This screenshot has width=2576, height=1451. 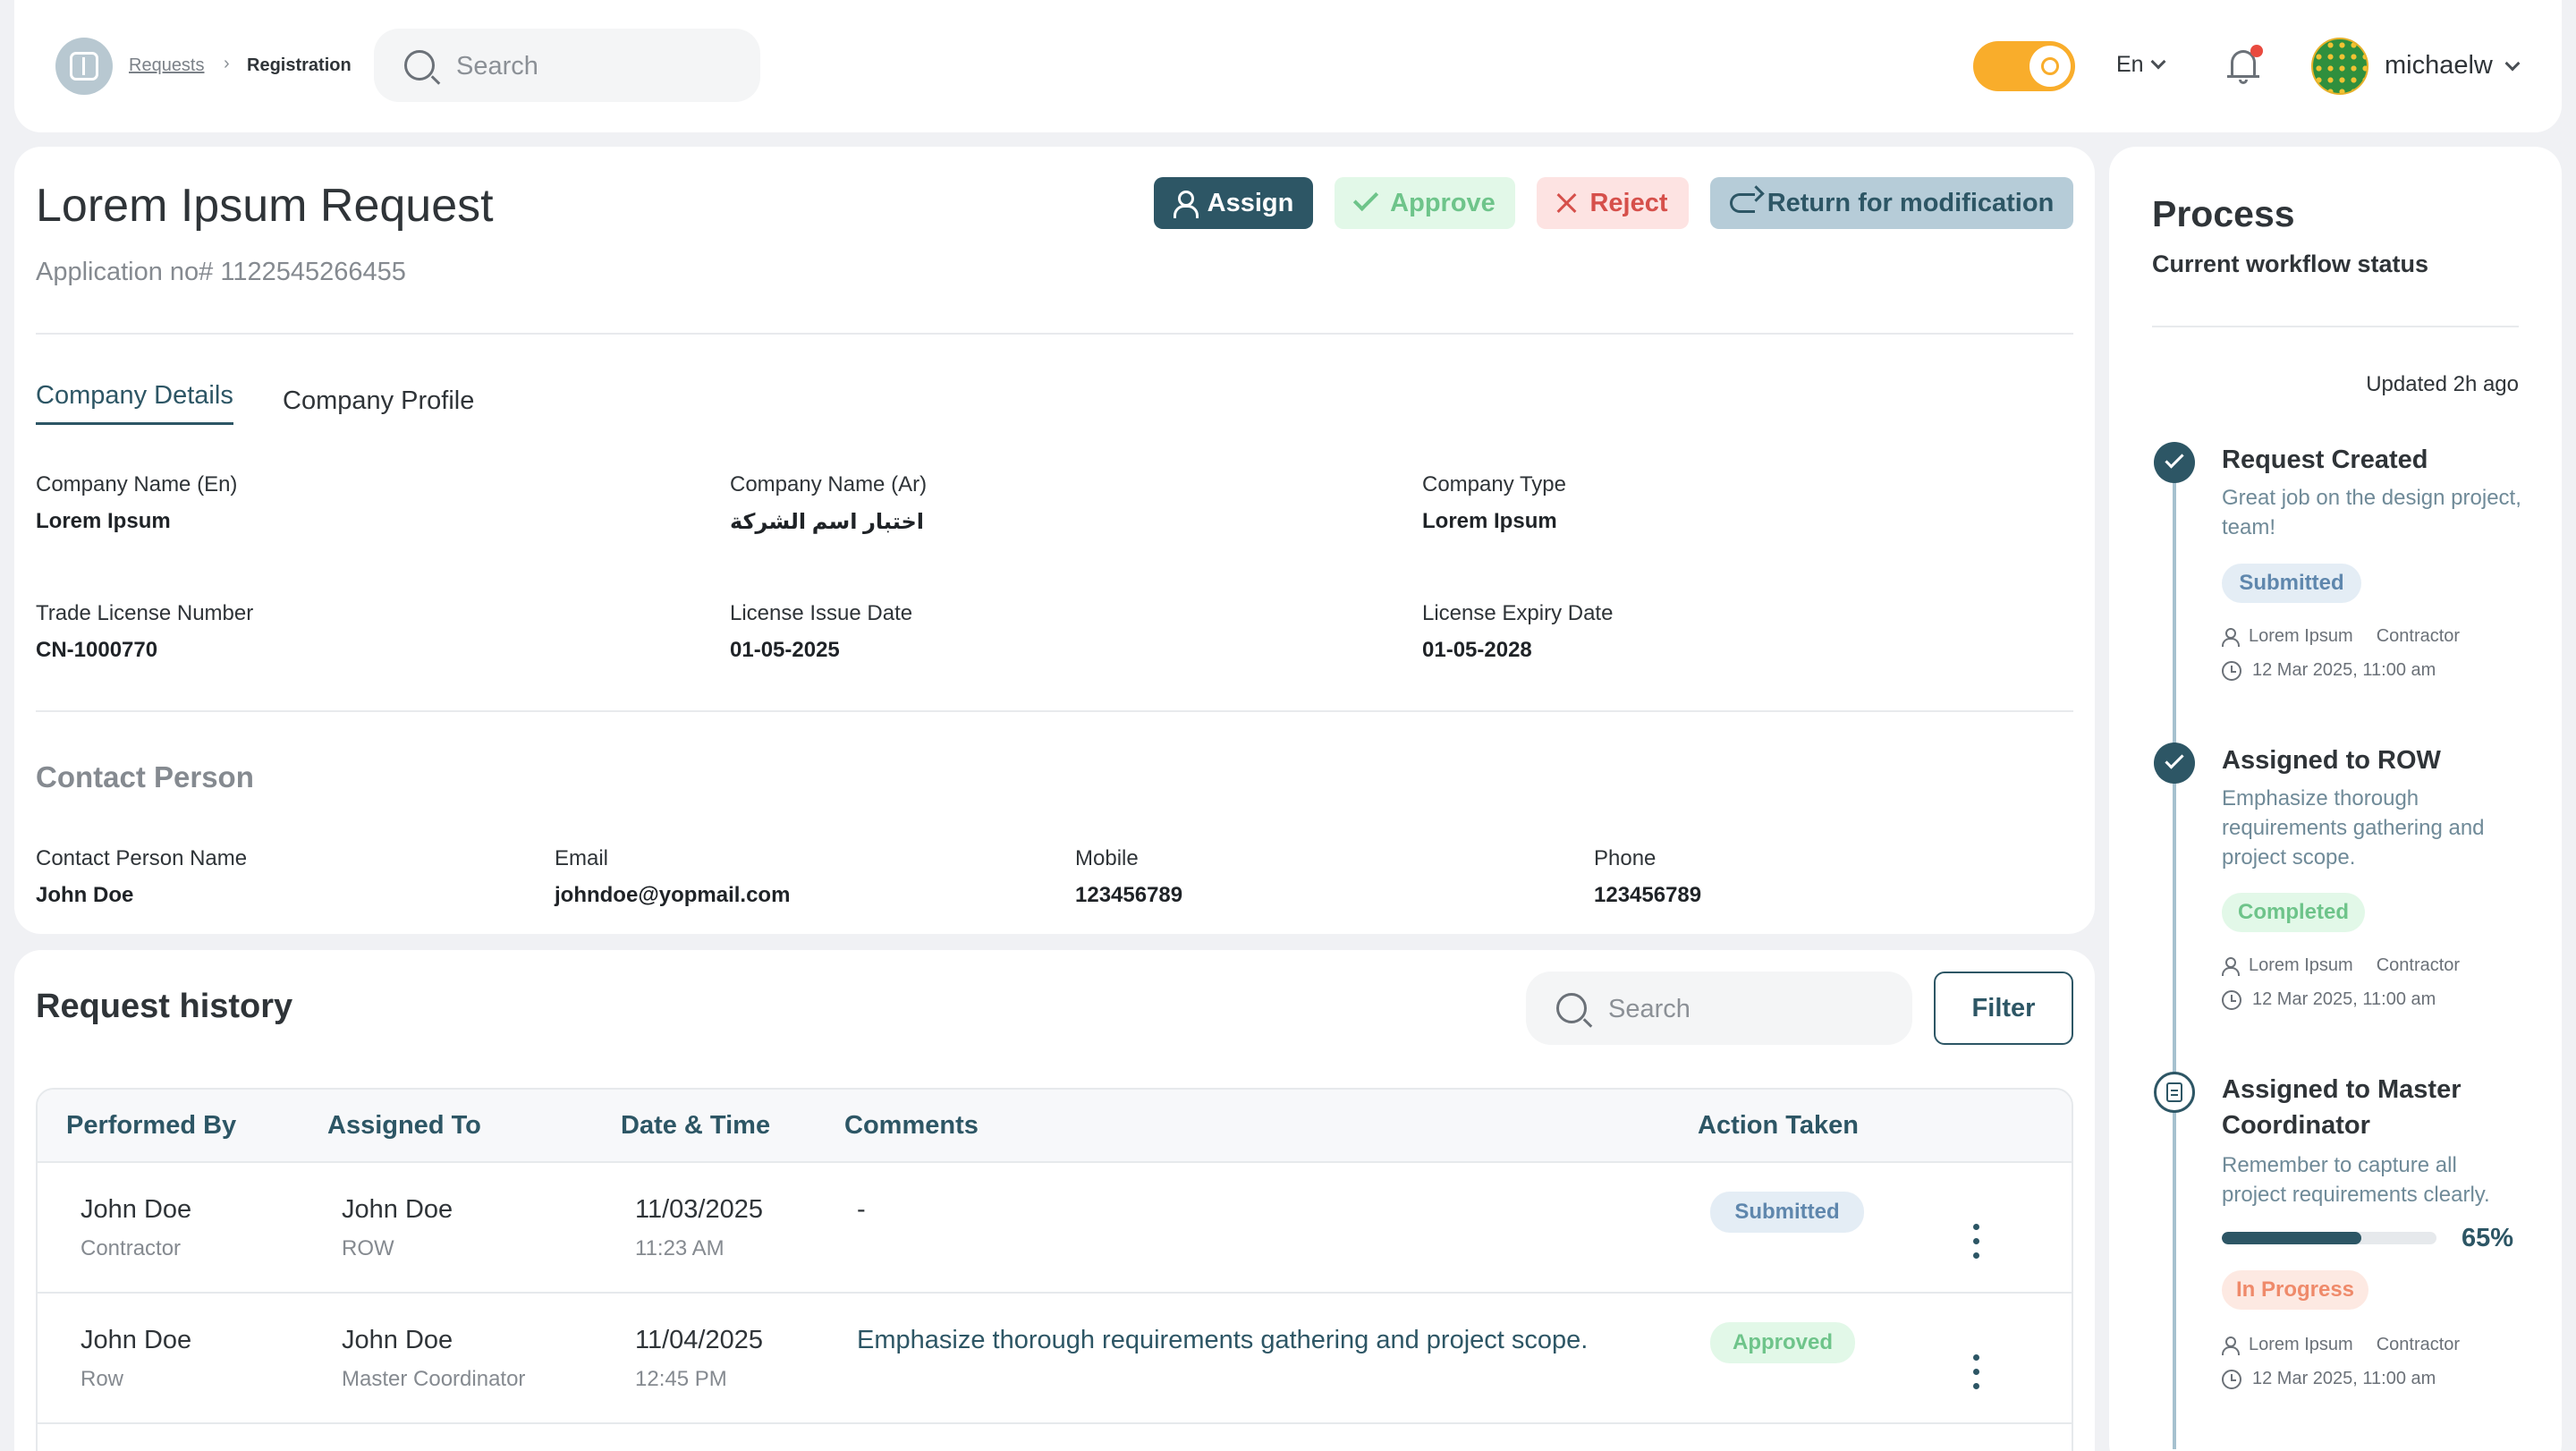 What do you see at coordinates (2050, 66) in the screenshot?
I see `sun-icon` at bounding box center [2050, 66].